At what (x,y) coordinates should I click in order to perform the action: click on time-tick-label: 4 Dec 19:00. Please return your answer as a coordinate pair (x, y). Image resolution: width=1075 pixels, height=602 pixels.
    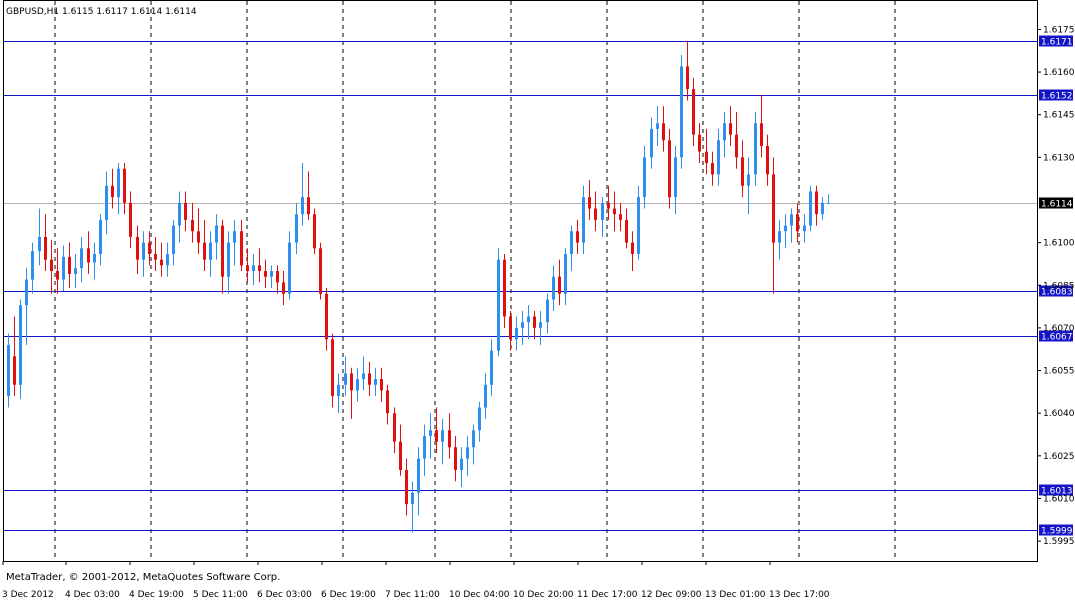
    Looking at the image, I should click on (156, 595).